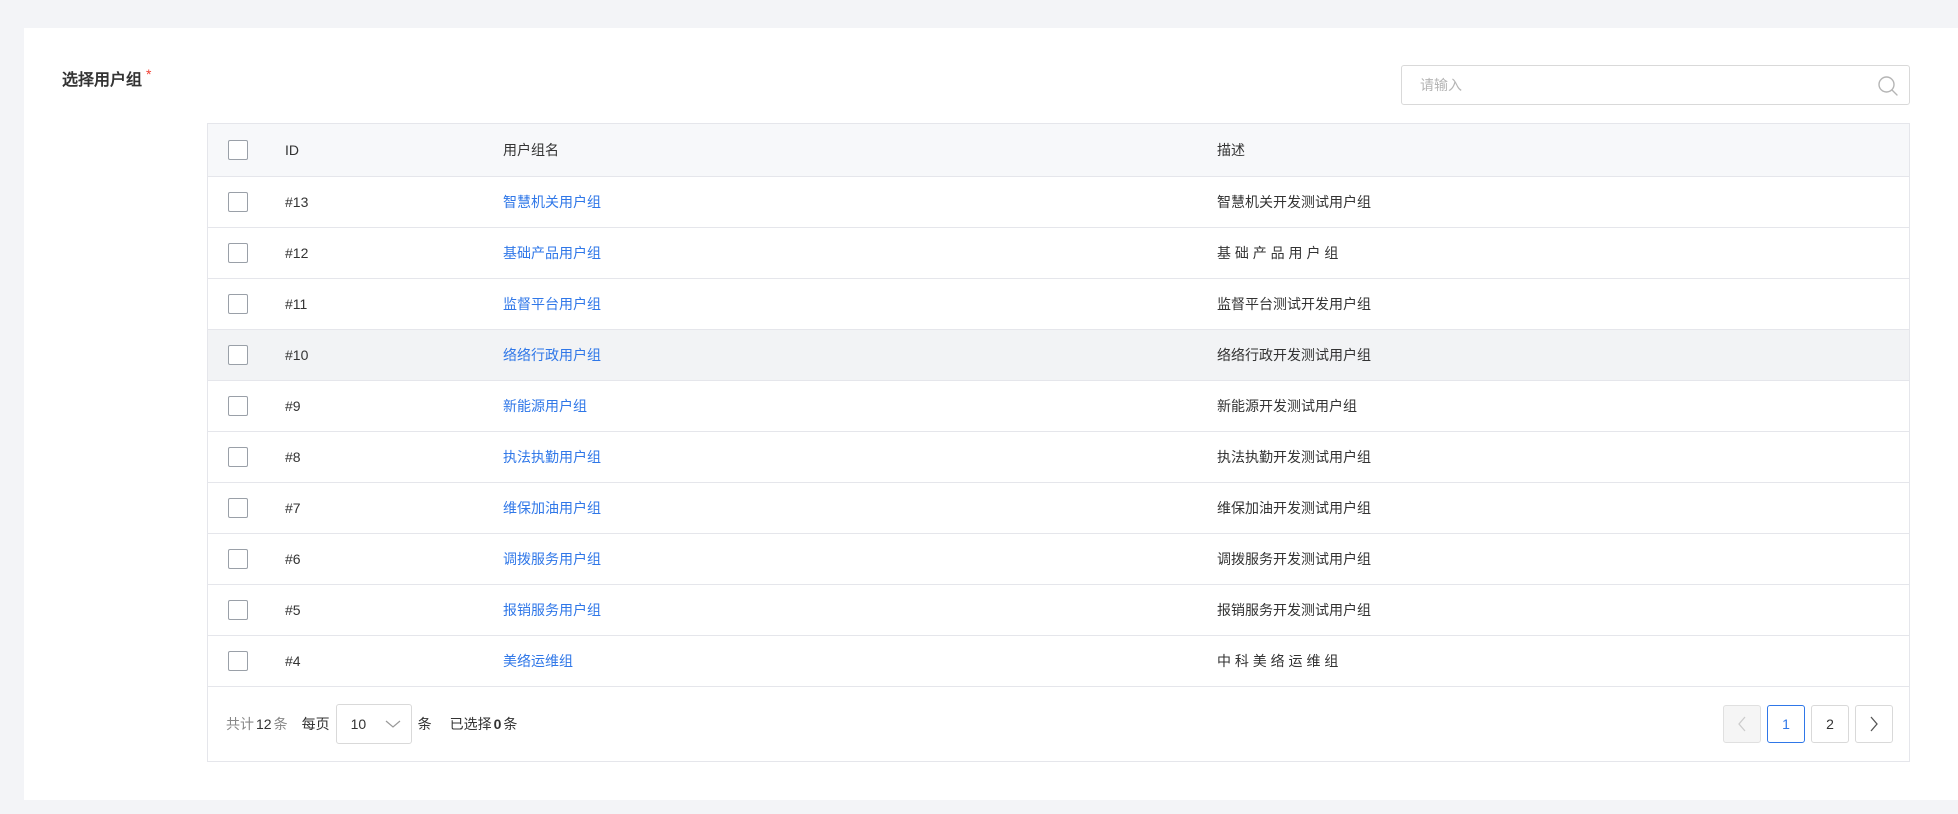 The height and width of the screenshot is (814, 1958). Describe the element at coordinates (394, 508) in the screenshot. I see `row-id: #7` at that location.